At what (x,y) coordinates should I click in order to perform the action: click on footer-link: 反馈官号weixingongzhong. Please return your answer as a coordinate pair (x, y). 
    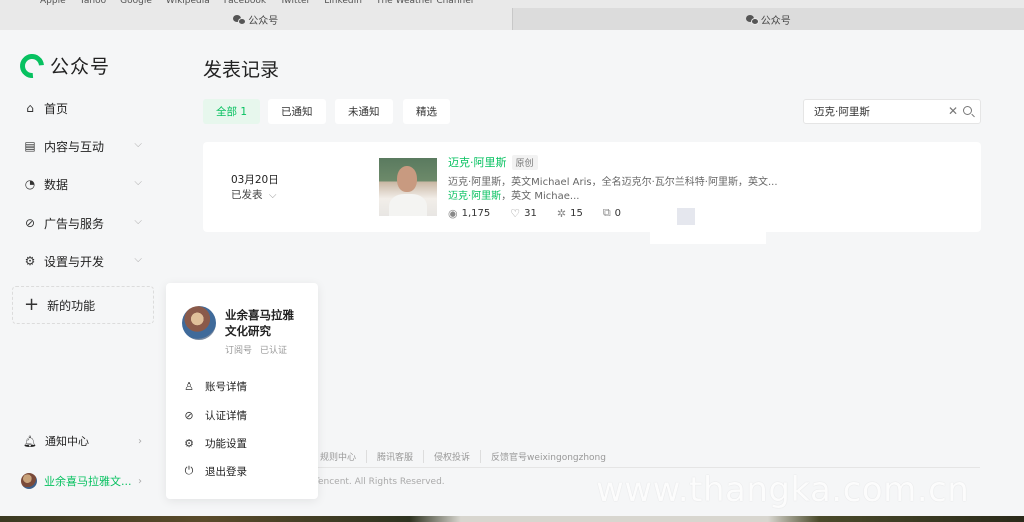
    Looking at the image, I should click on (548, 456).